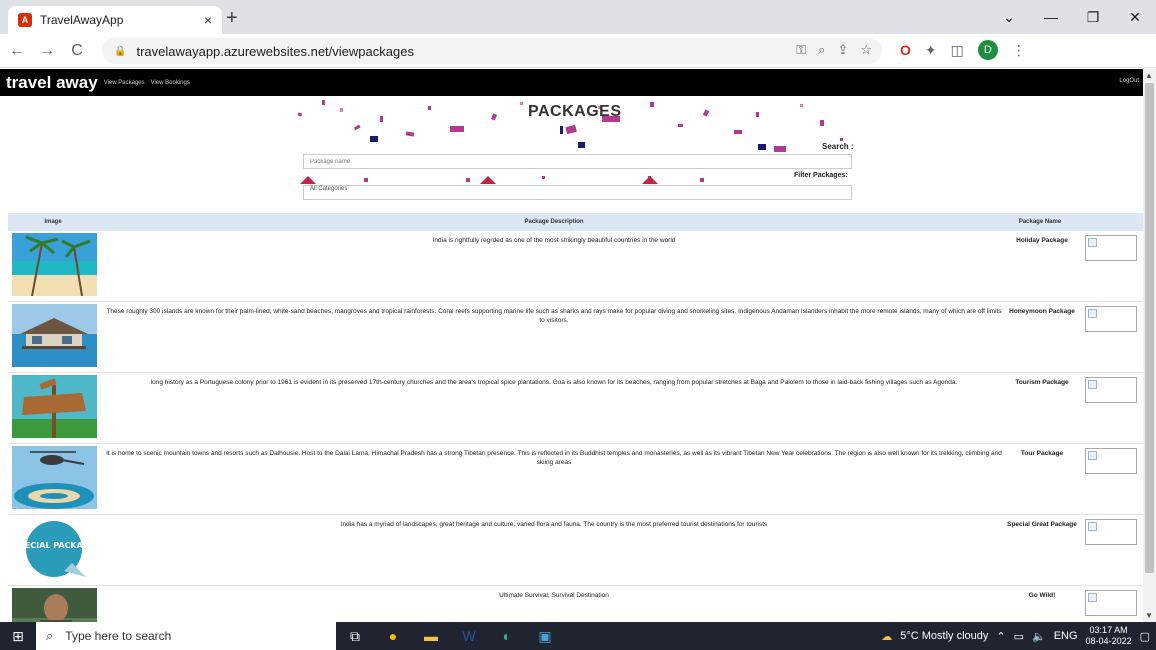 Image resolution: width=1156 pixels, height=650 pixels. I want to click on weather-icon: ☁, so click(886, 636).